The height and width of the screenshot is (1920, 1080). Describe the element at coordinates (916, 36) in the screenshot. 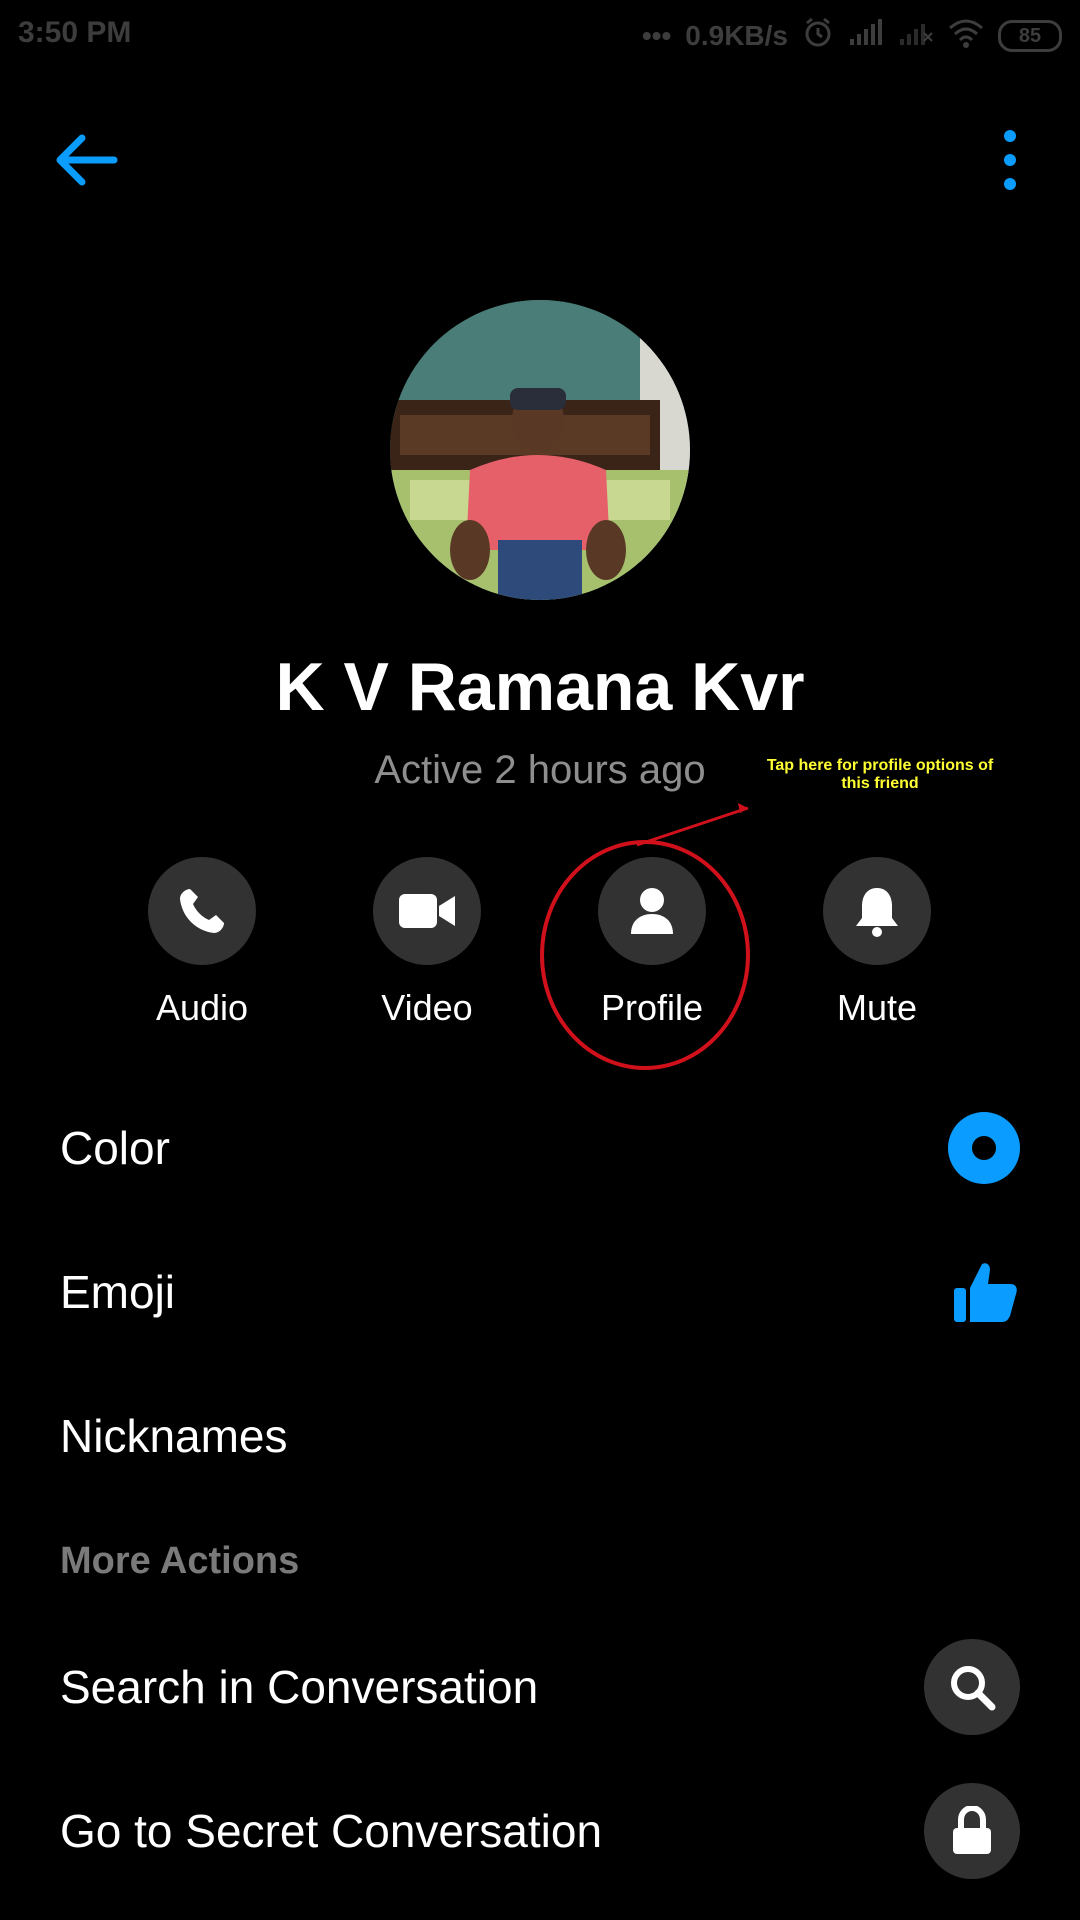

I see `signal-icon-secondary` at that location.